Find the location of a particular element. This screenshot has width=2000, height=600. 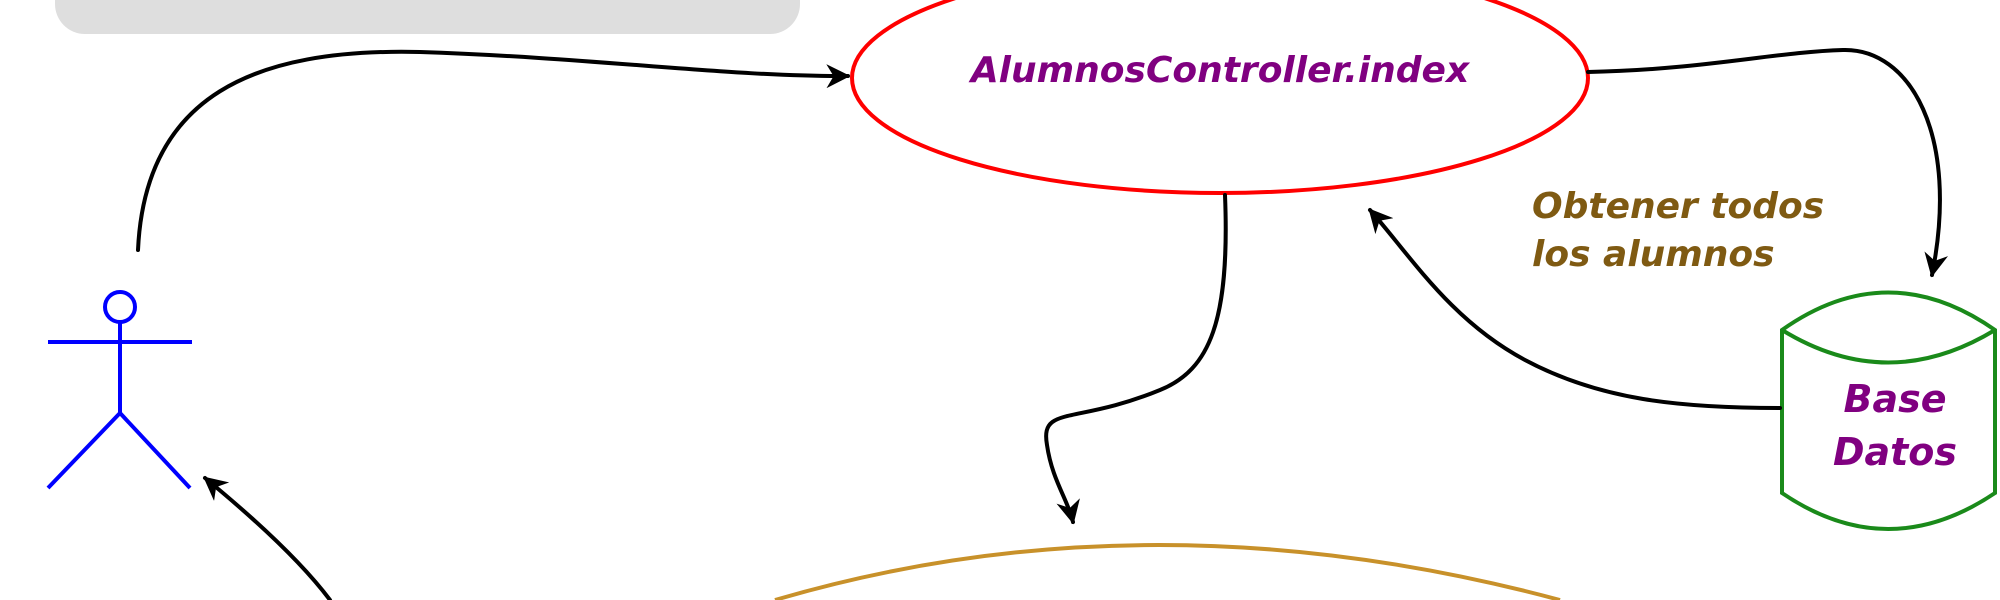

database-label-line1: Base is located at coordinates (1895, 399).